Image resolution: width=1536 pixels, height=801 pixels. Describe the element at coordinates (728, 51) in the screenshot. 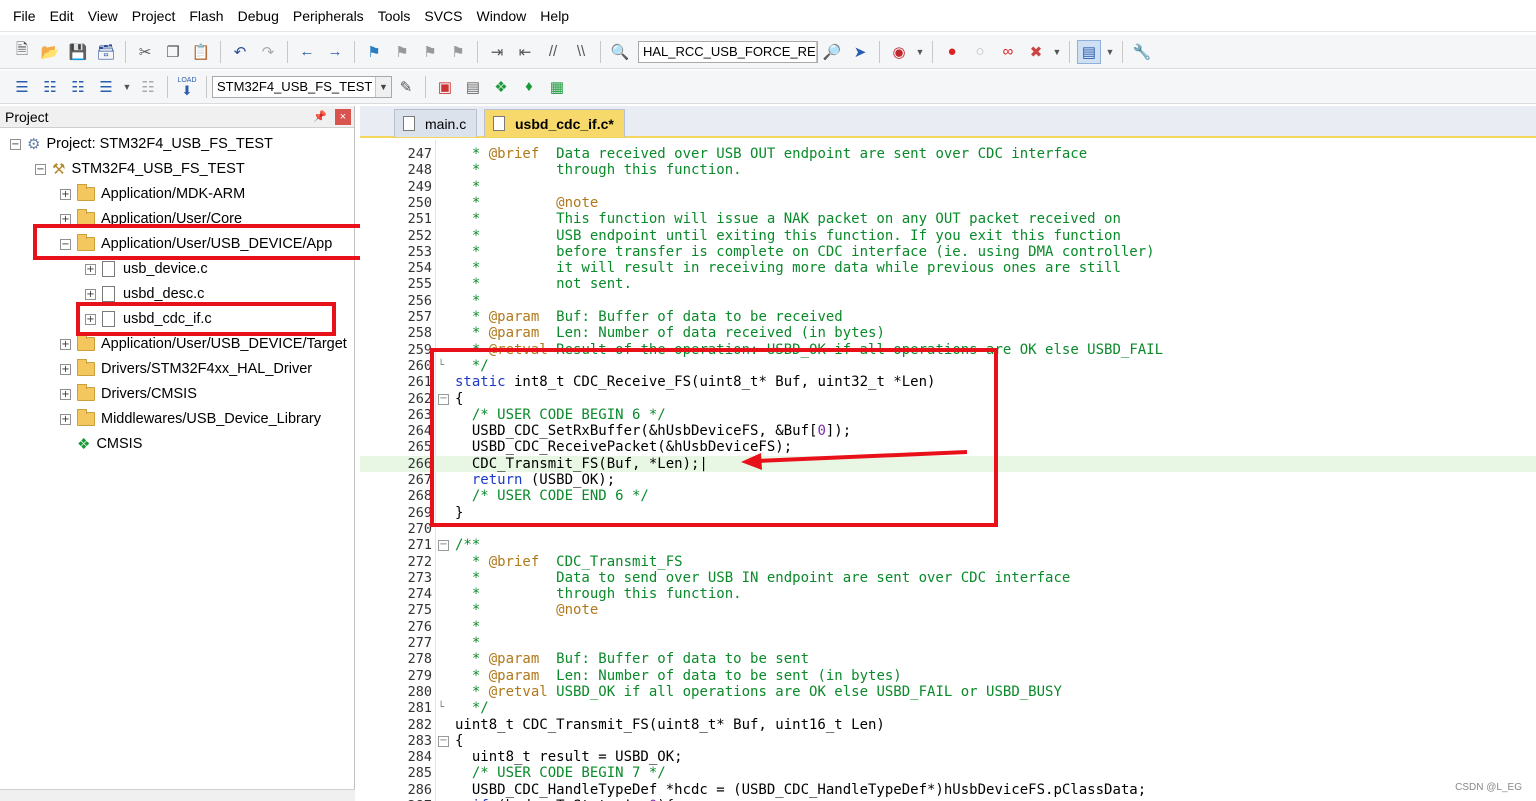

I see `find-combo: HAL_RCC_USB_FORCE_RE ▼` at that location.